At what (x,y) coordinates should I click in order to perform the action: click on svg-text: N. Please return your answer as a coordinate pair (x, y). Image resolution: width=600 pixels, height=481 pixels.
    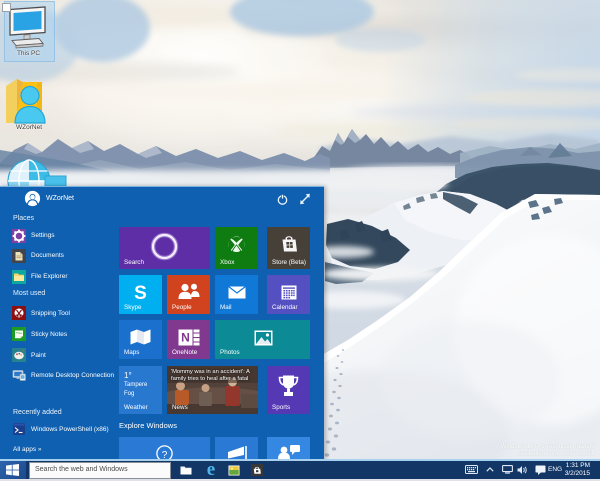
    Looking at the image, I should click on (185, 338).